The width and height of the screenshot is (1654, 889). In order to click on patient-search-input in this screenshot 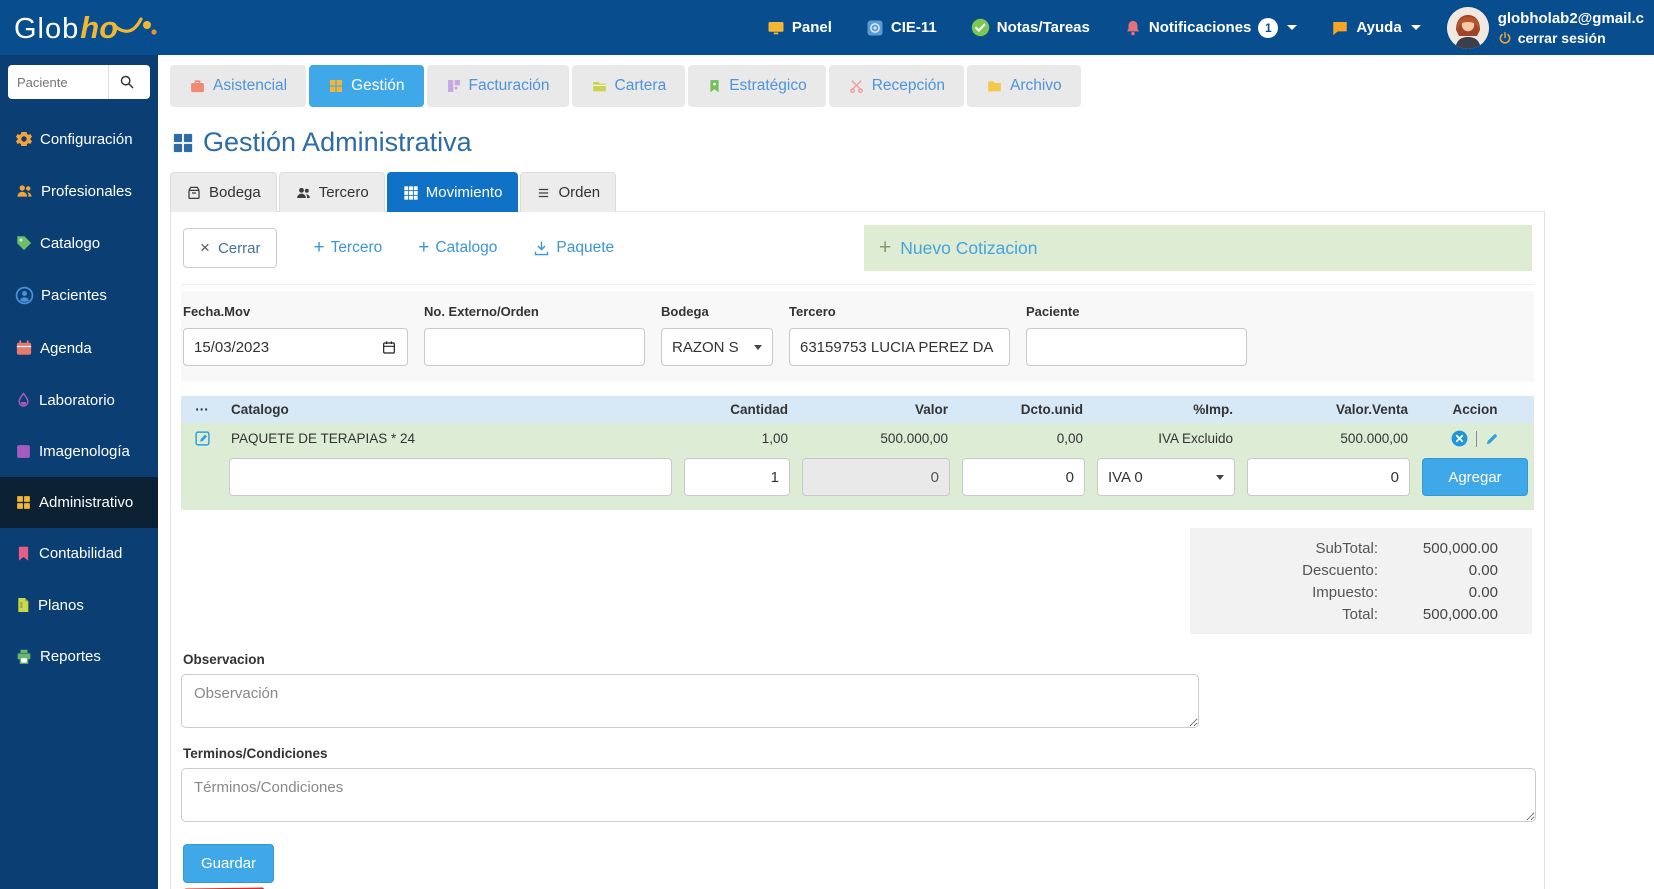, I will do `click(58, 82)`.